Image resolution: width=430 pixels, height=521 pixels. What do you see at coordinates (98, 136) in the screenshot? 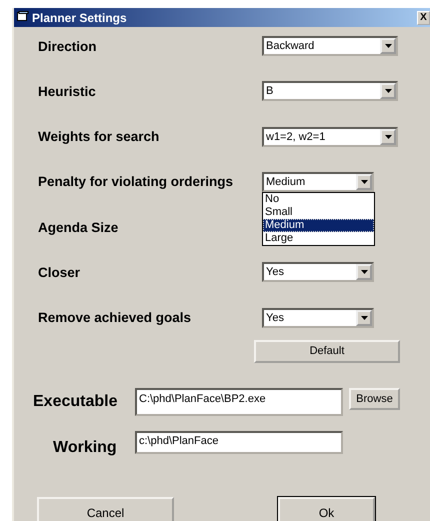
I see `setting-label: Weights for search` at bounding box center [98, 136].